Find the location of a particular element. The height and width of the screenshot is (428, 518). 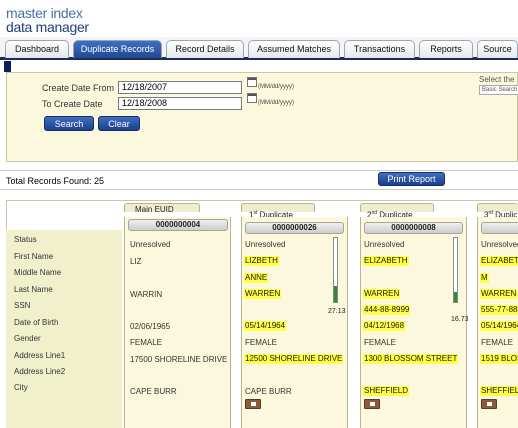

tab-reports: Reports is located at coordinates (446, 49).